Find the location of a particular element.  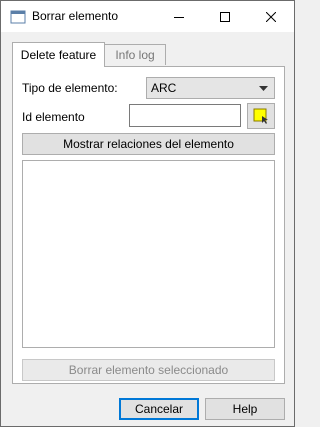

select-feature-icon is located at coordinates (260, 116).